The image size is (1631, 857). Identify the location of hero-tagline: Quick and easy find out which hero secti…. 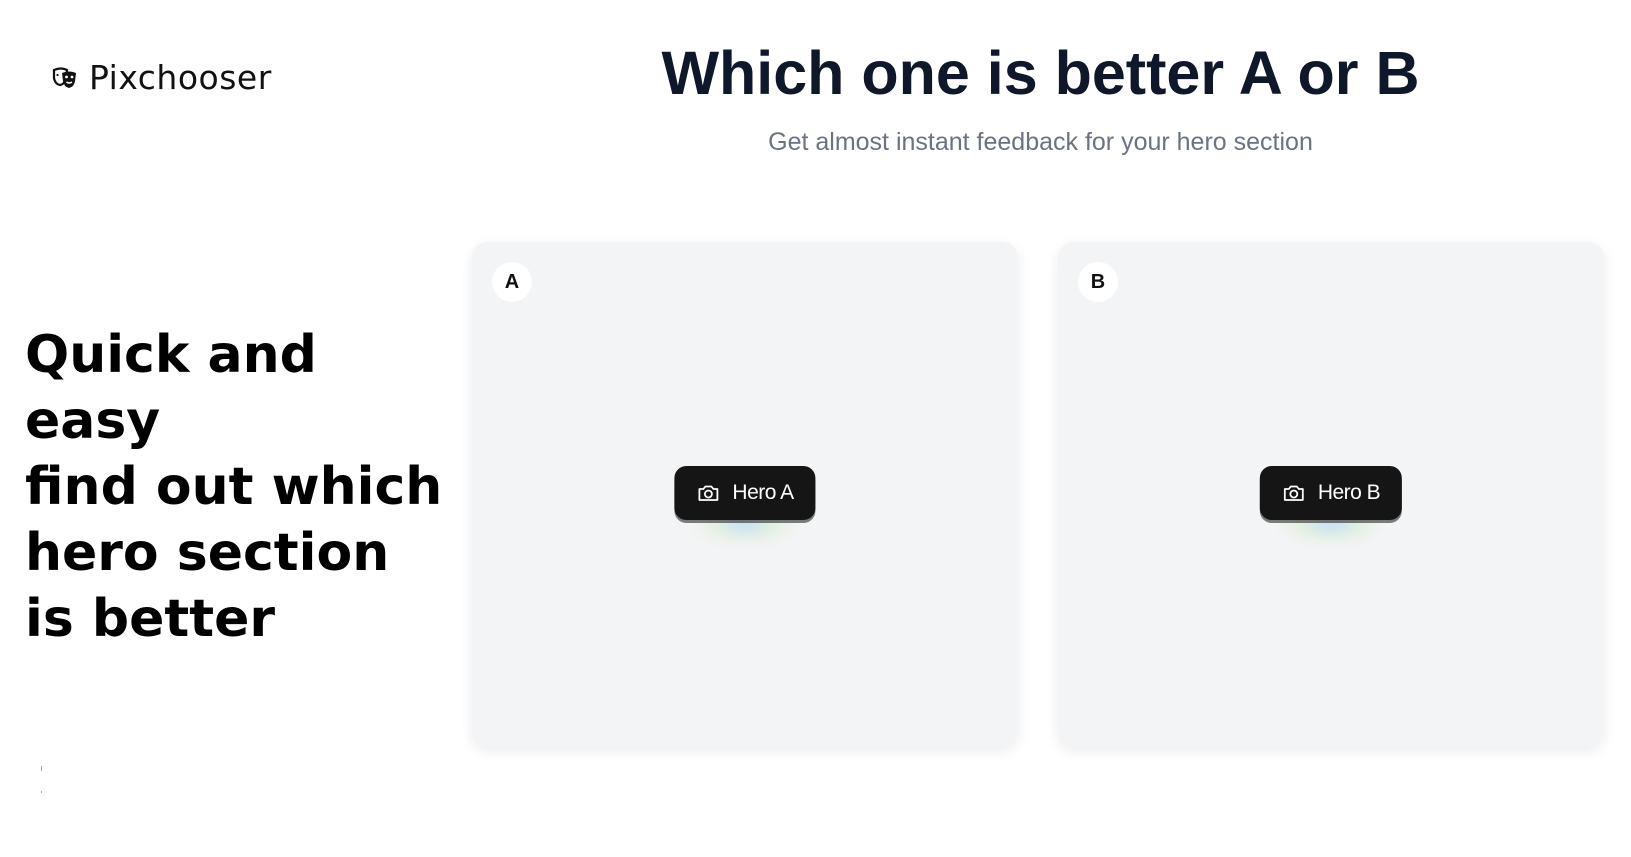
(234, 487).